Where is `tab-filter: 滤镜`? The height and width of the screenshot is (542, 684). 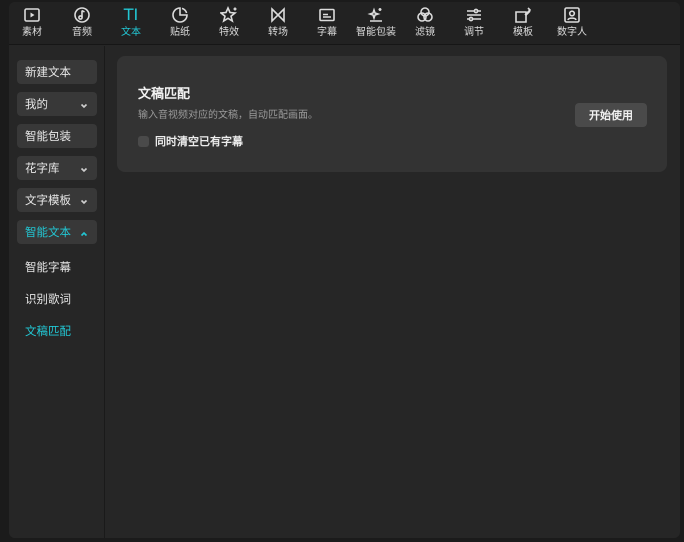
tab-filter: 滤镜 is located at coordinates (425, 24).